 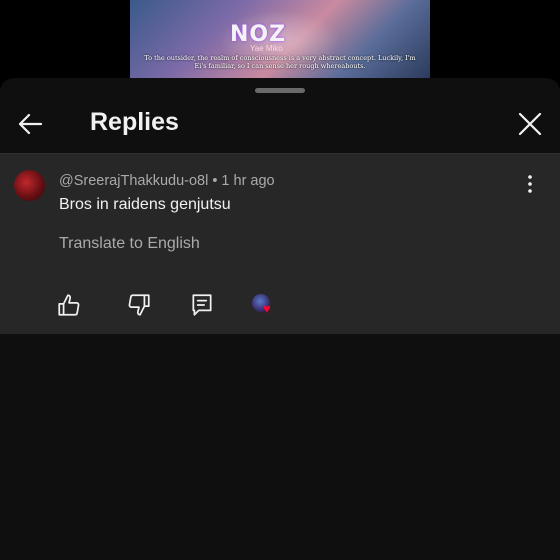 I want to click on more-vertical-icon, so click(x=530, y=184).